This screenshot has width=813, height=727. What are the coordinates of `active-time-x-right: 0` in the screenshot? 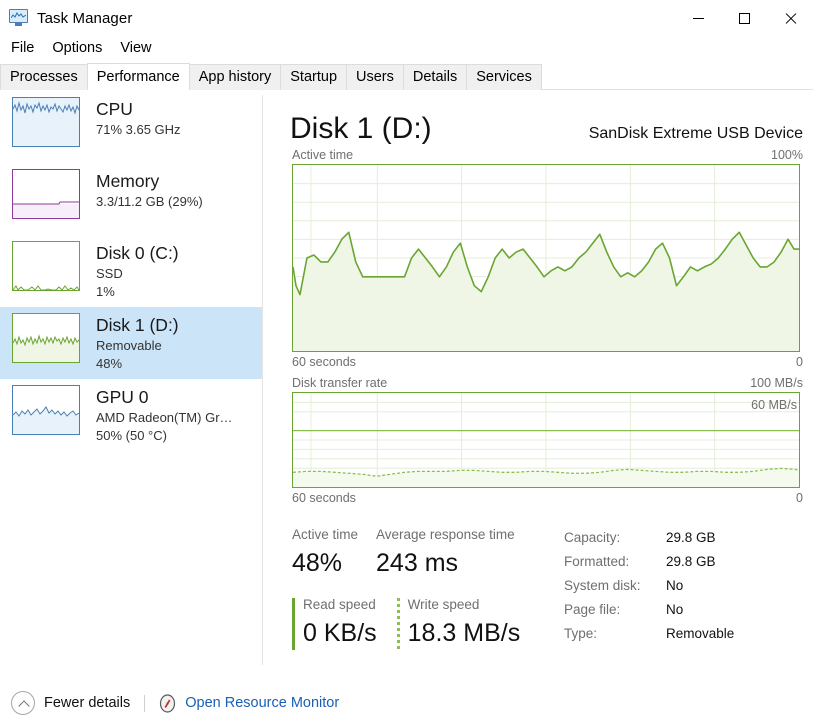 It's located at (799, 362).